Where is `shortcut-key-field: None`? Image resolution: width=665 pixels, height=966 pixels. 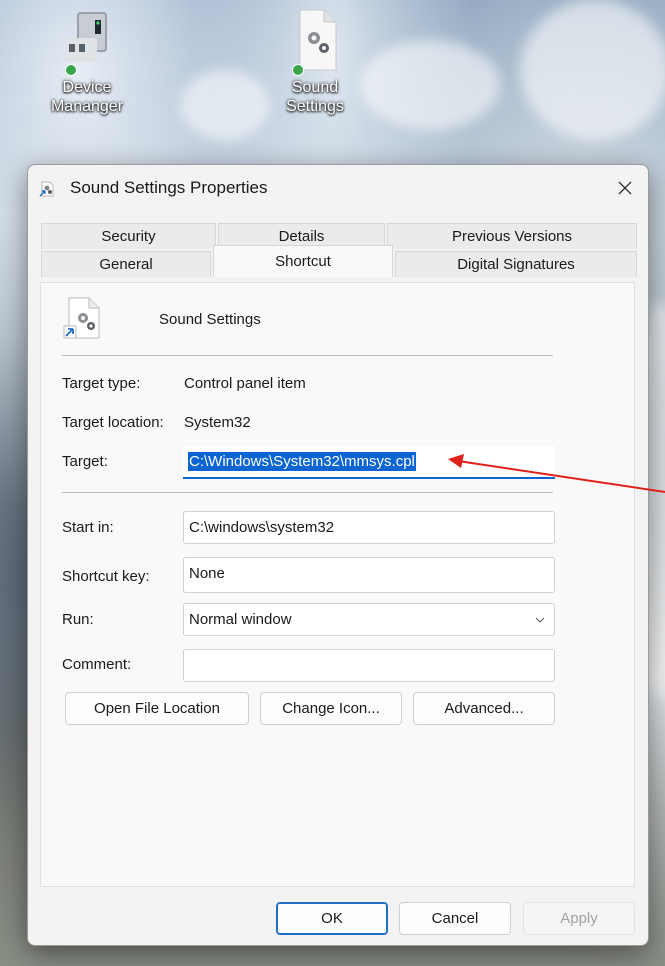 shortcut-key-field: None is located at coordinates (369, 575).